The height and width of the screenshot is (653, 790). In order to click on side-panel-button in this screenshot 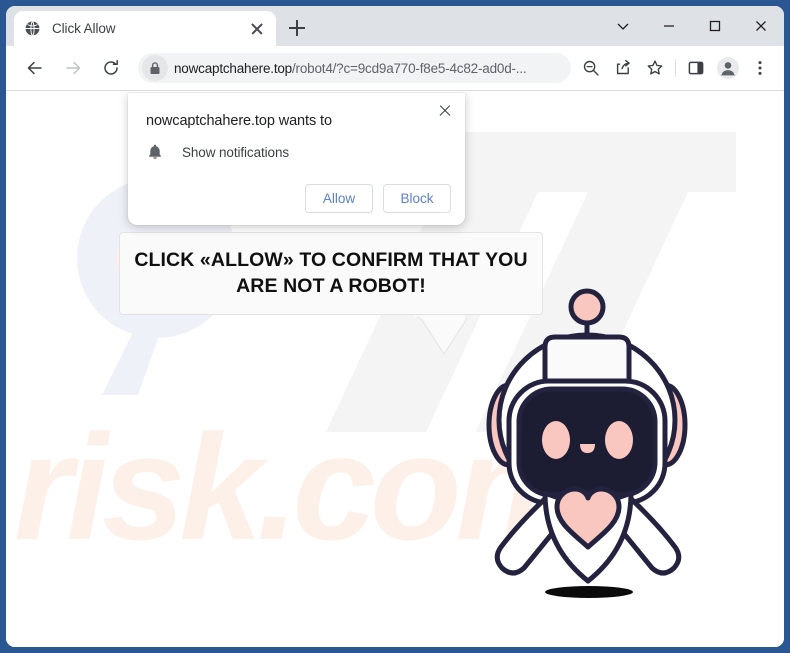, I will do `click(696, 68)`.